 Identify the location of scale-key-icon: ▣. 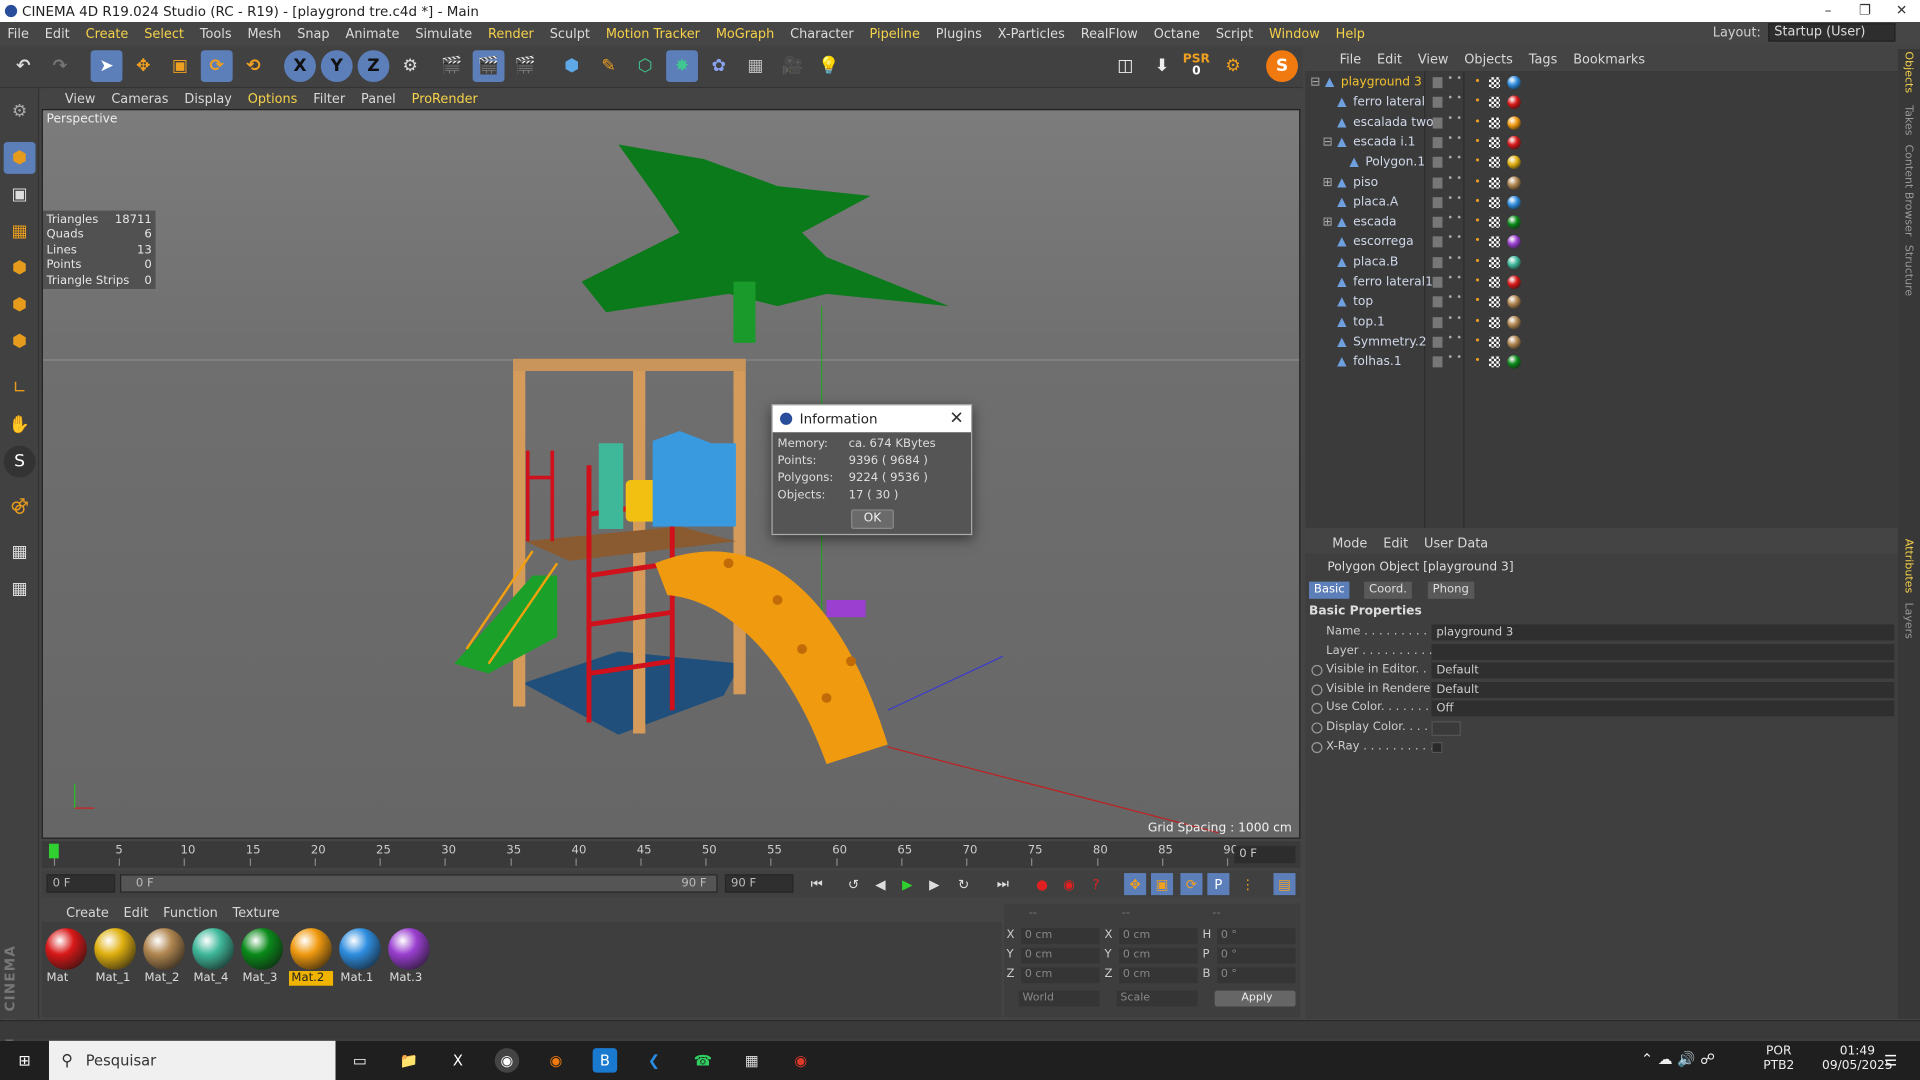
(1162, 884).